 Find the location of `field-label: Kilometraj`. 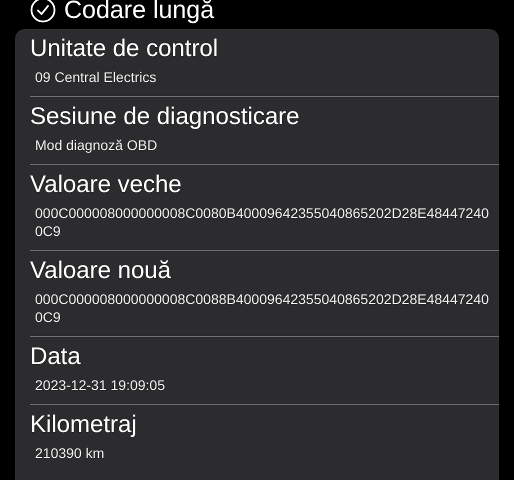

field-label: Kilometraj is located at coordinates (83, 425).